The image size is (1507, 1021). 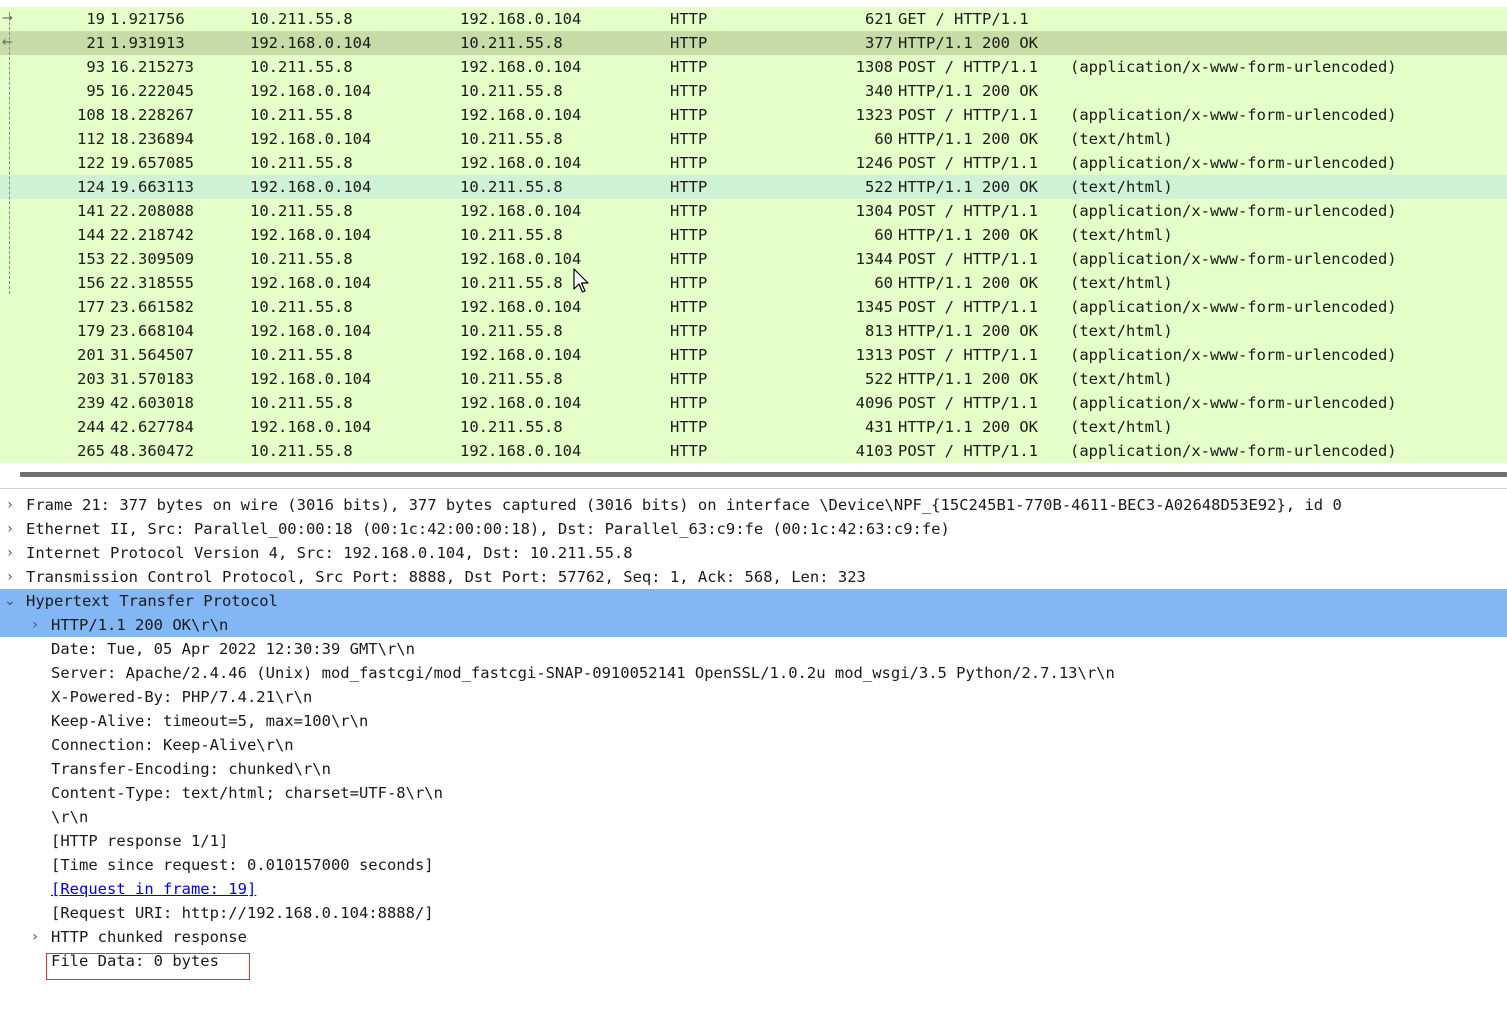 What do you see at coordinates (91, 451) in the screenshot?
I see `packet-number: 265` at bounding box center [91, 451].